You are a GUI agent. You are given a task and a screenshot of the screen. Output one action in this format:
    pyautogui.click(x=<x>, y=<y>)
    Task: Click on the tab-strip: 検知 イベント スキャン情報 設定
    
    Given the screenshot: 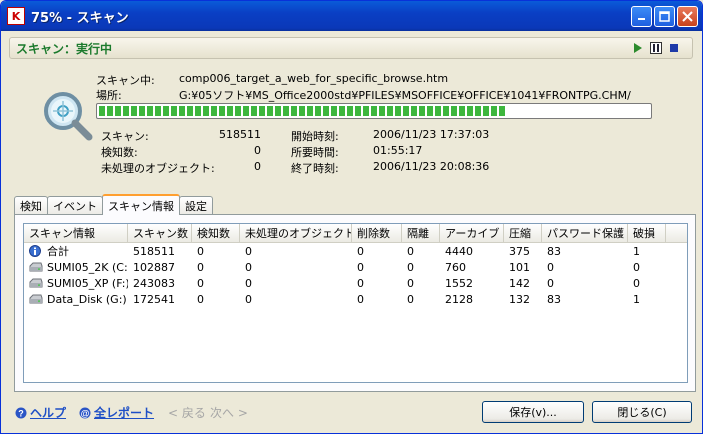 What is the action you would take?
    pyautogui.click(x=113, y=204)
    